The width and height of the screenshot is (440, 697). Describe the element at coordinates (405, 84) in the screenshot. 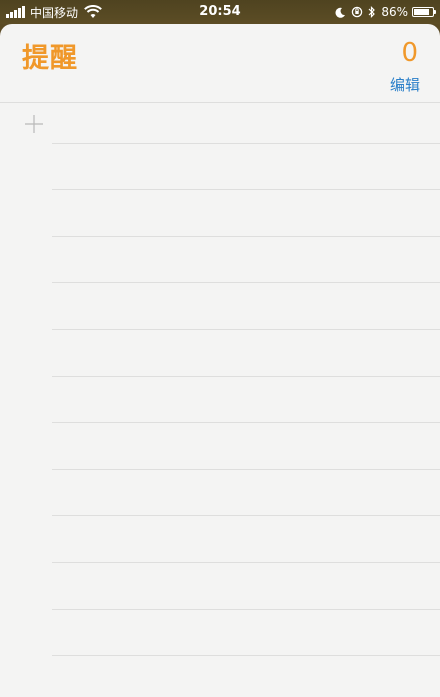

I see `edit-button: 编辑` at that location.